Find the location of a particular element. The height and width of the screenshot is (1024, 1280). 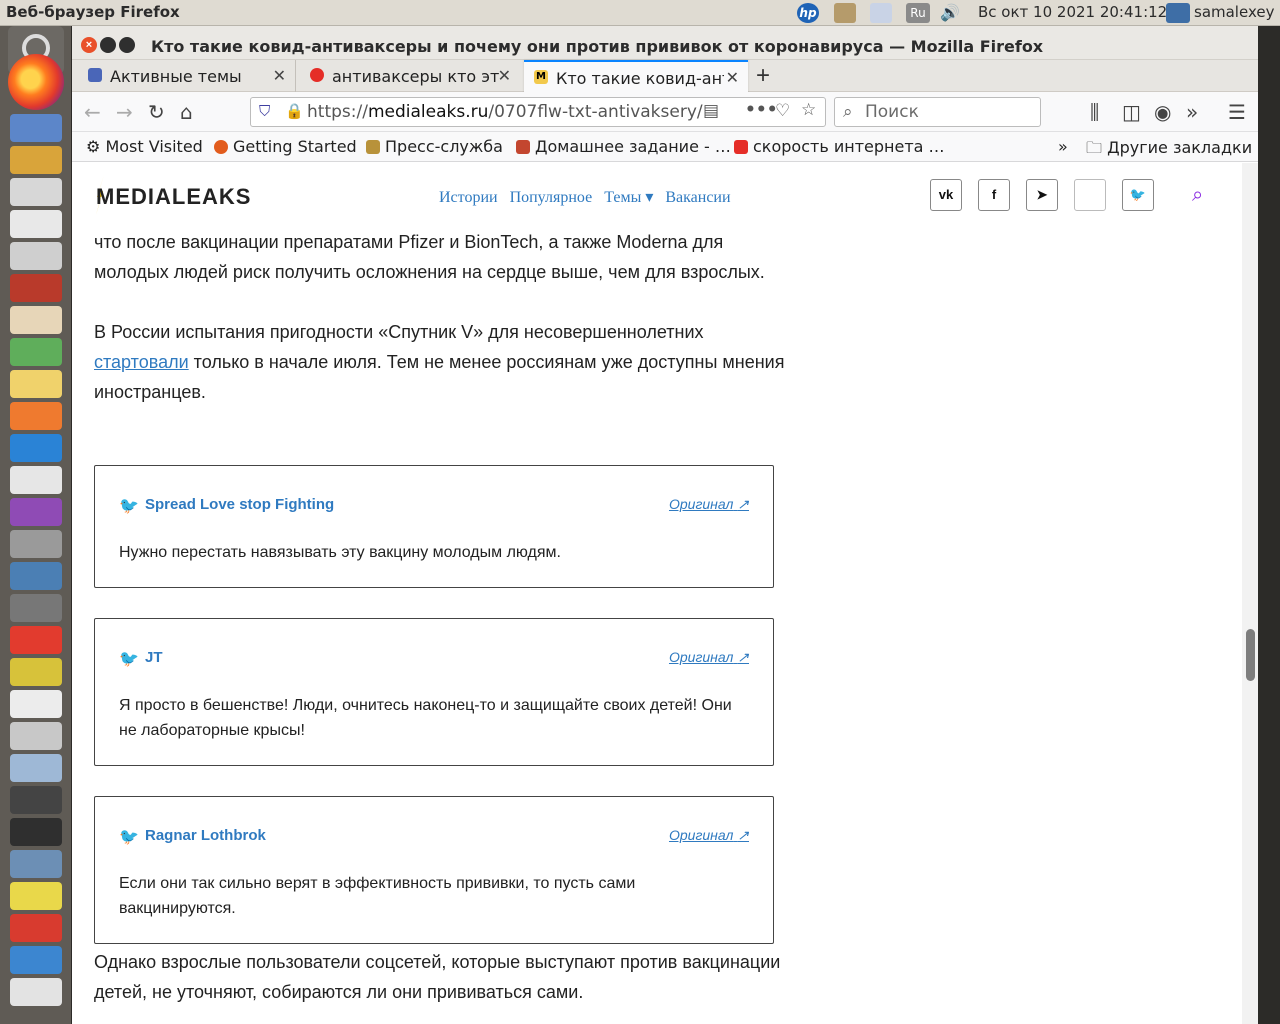

back-arrow-icon: ← is located at coordinates (92, 112).